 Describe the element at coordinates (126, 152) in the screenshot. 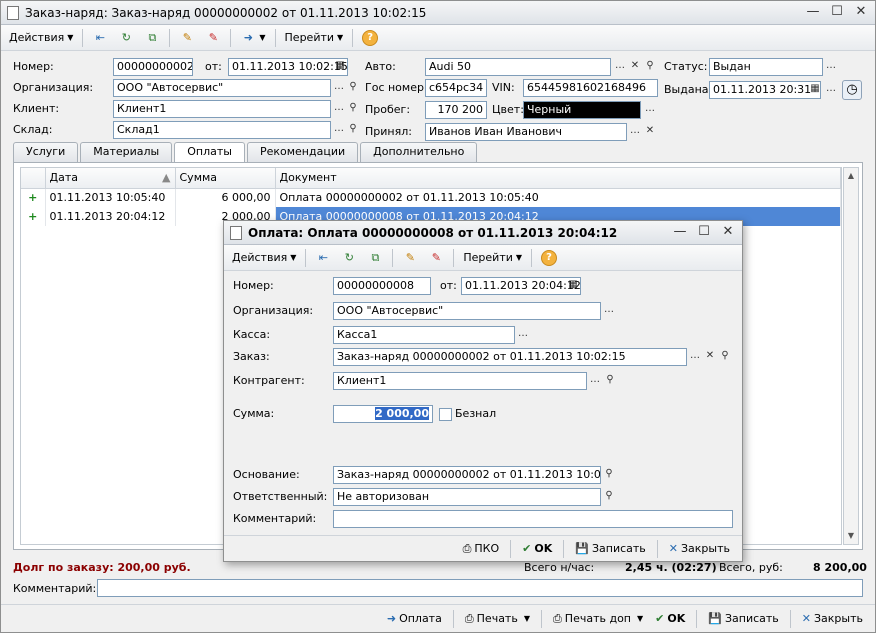

I see `tab-materials: Материалы` at that location.